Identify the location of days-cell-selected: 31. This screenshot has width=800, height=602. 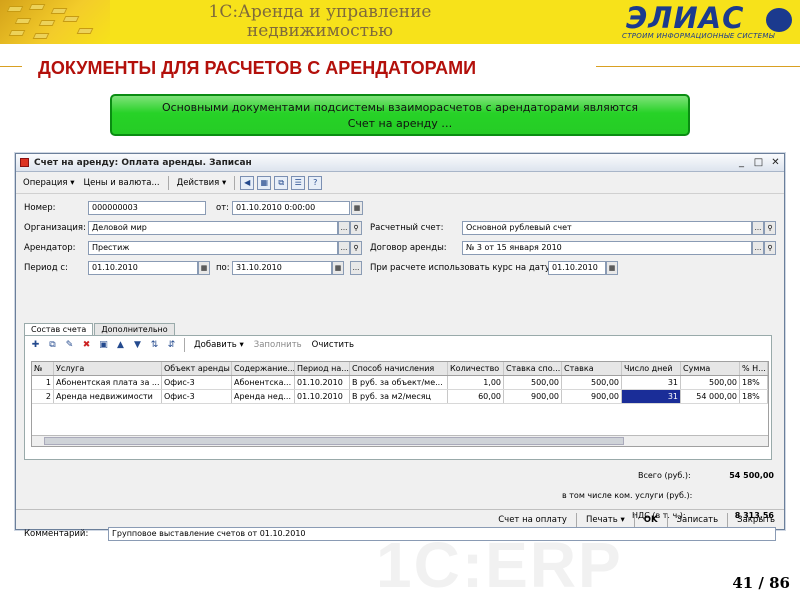
(651, 396).